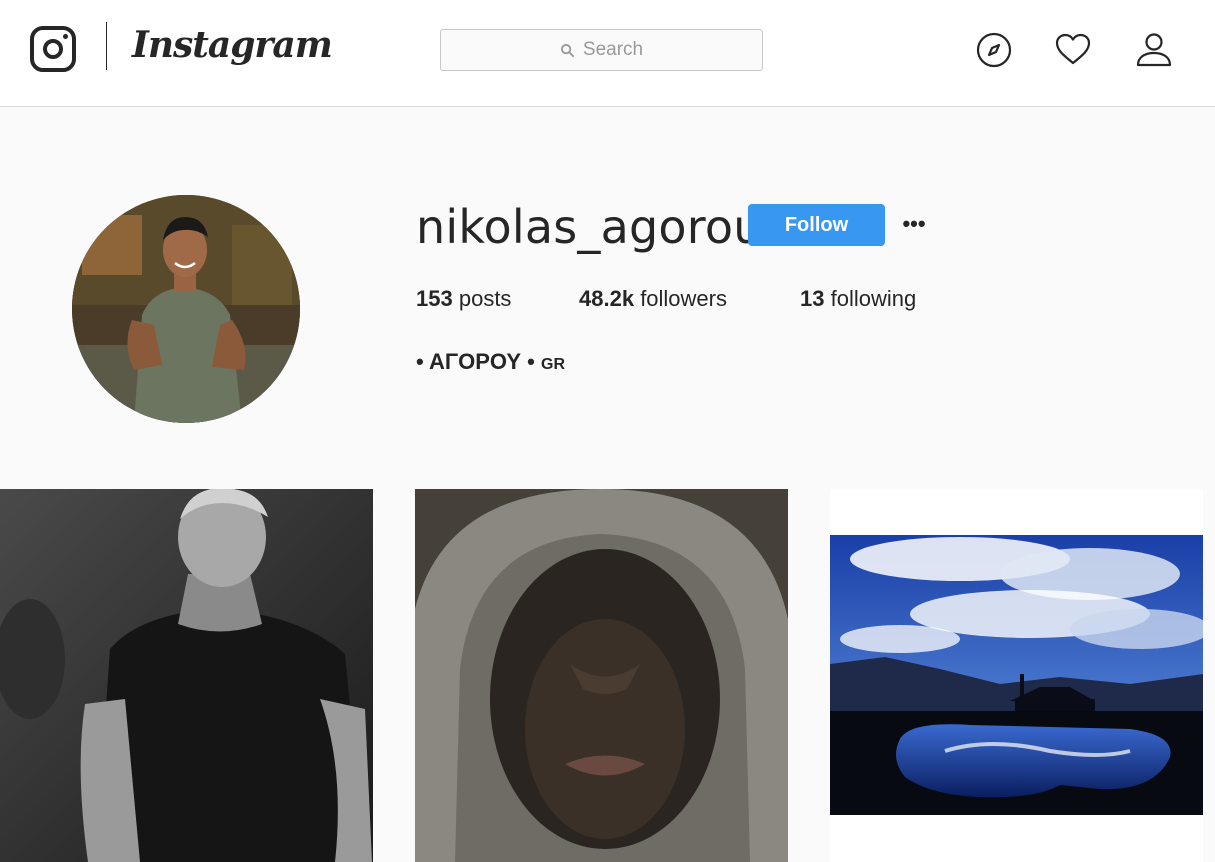  I want to click on profile-username: nikolas_agorou, so click(589, 227).